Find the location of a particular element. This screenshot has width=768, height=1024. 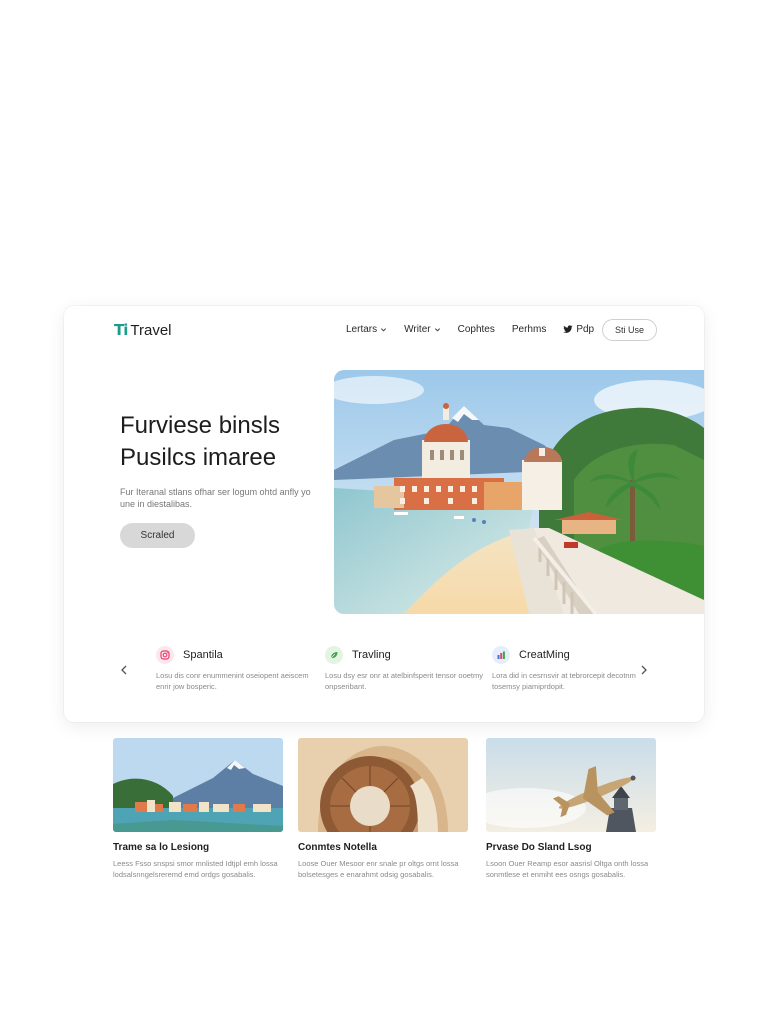

article-title: Conmtes Notella is located at coordinates (337, 847).